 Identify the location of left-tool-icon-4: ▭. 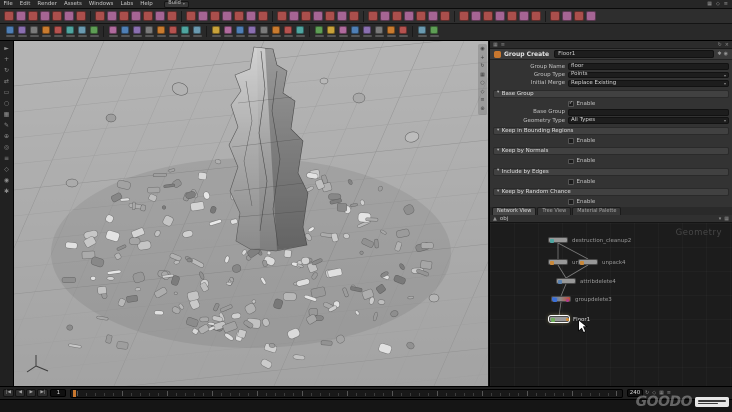
(7, 93).